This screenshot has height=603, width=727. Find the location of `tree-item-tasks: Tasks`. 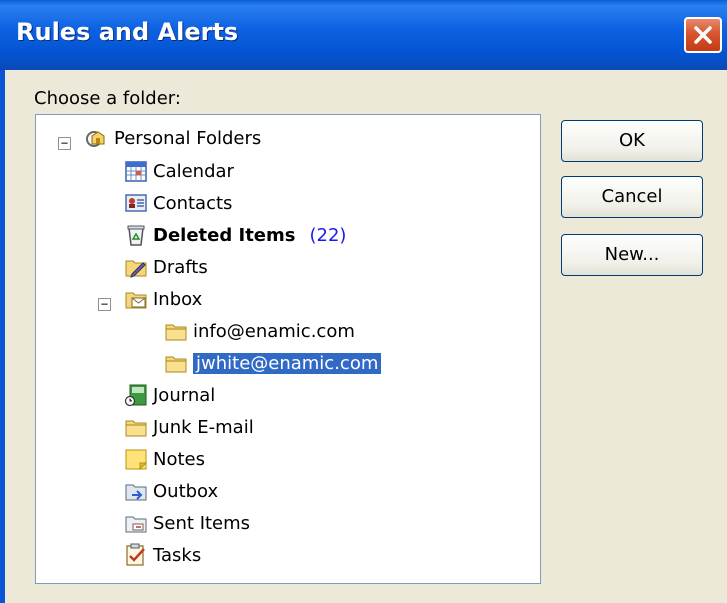

tree-item-tasks: Tasks is located at coordinates (162, 555).